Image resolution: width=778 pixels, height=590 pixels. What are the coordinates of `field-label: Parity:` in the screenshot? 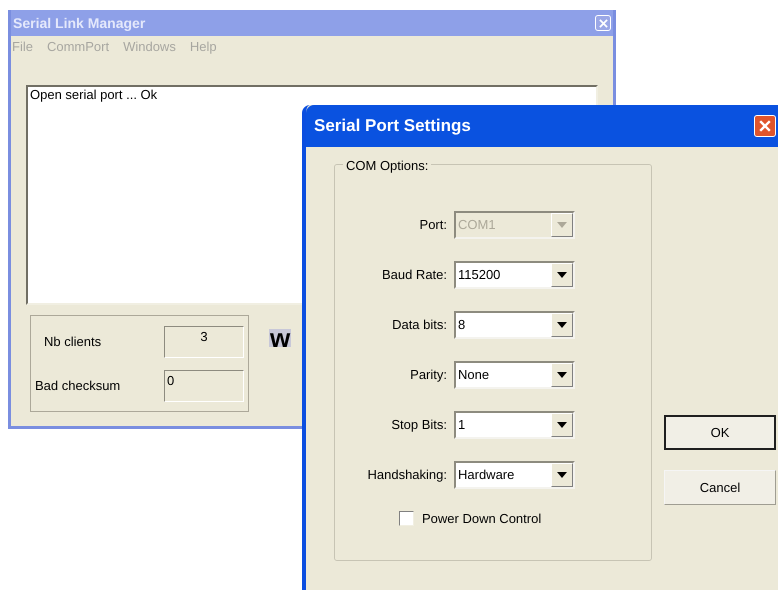 It's located at (428, 375).